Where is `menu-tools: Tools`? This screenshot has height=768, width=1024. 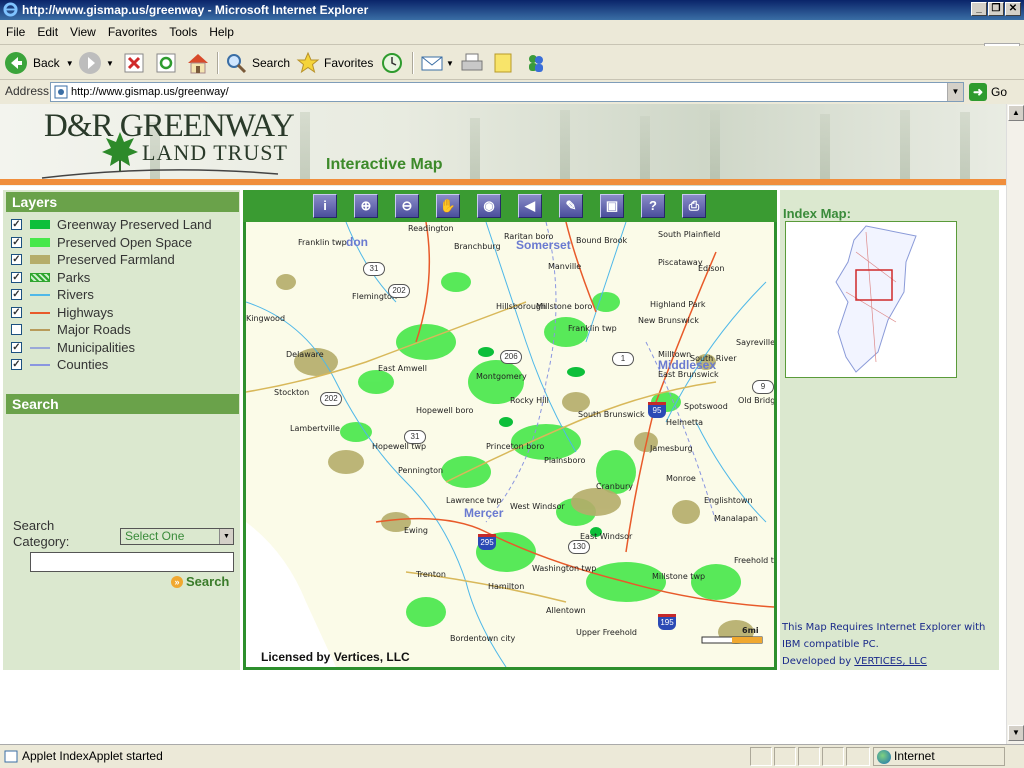
menu-tools: Tools is located at coordinates (183, 32).